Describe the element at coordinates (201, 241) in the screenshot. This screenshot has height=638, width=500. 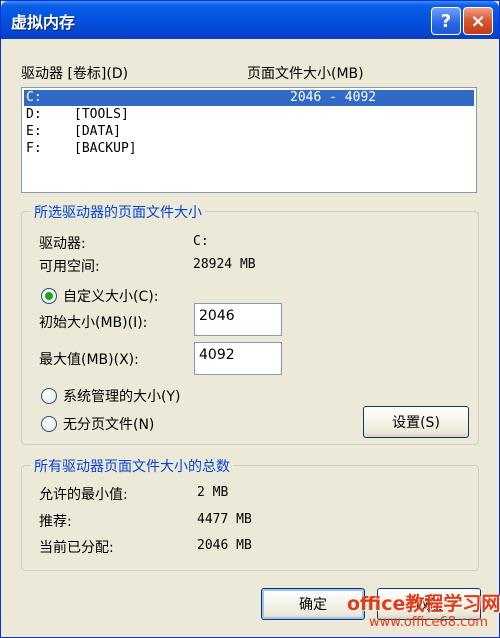
I see `drive-value: C:` at that location.